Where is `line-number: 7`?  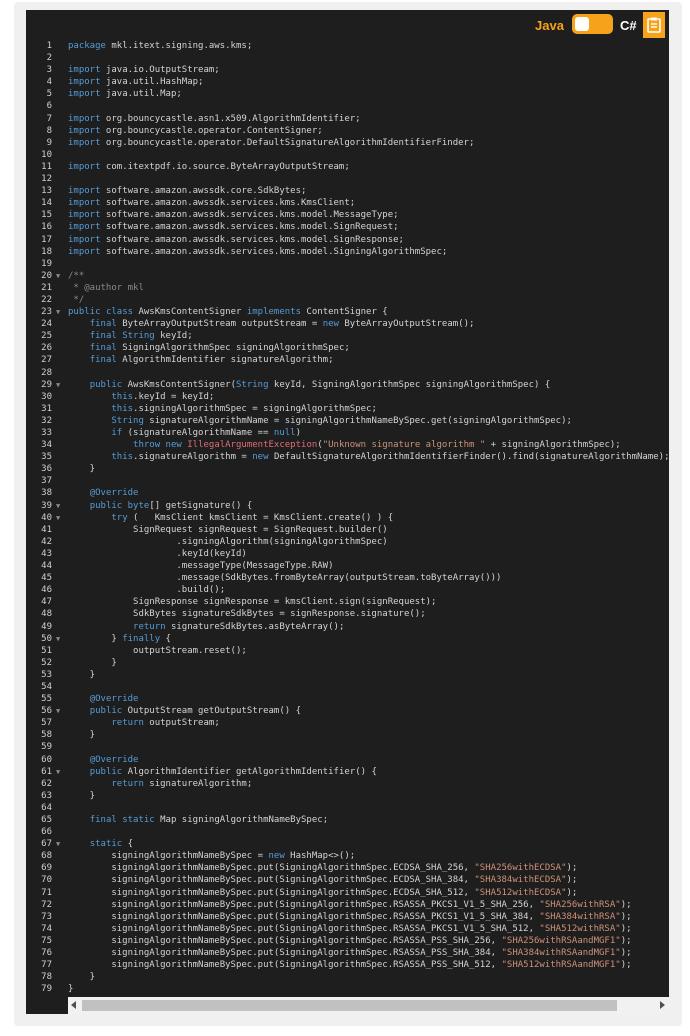
line-number: 7 is located at coordinates (49, 118).